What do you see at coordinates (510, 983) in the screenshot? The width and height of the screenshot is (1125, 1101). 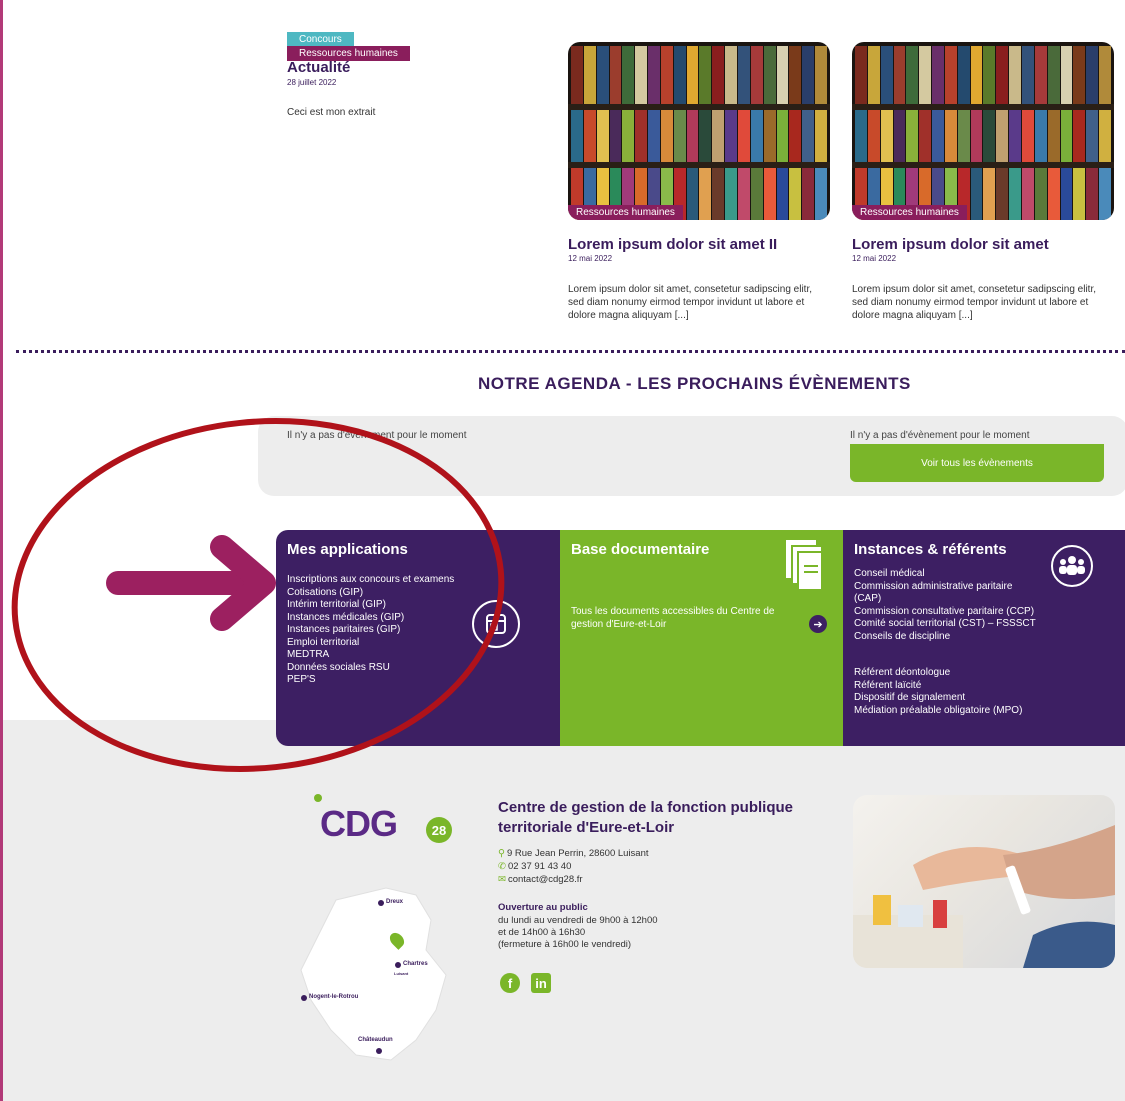 I see `facebook-icon: f` at bounding box center [510, 983].